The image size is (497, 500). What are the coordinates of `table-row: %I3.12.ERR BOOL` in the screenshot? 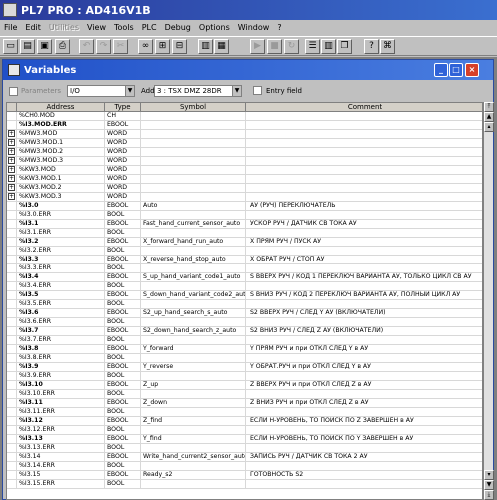 It's located at (244, 430).